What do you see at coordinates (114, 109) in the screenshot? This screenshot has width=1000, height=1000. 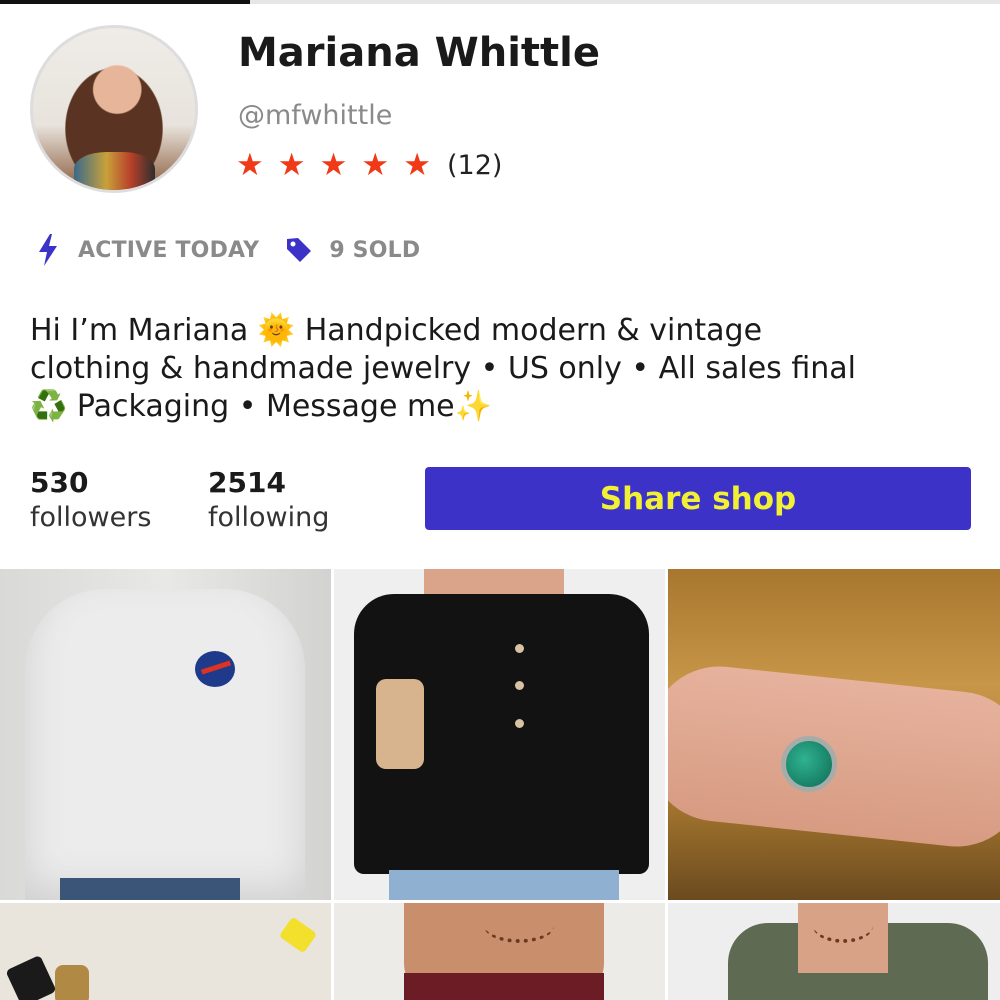 I see `avatar` at bounding box center [114, 109].